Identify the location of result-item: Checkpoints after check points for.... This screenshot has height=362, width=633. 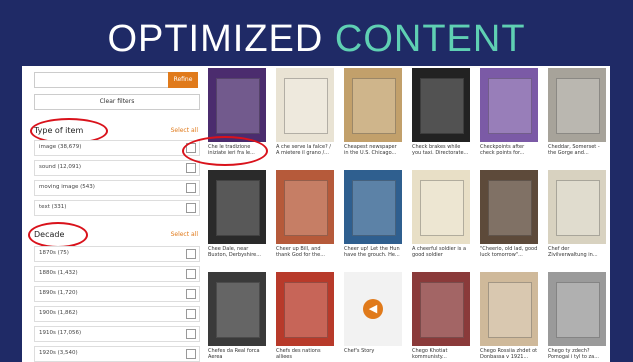
(509, 113).